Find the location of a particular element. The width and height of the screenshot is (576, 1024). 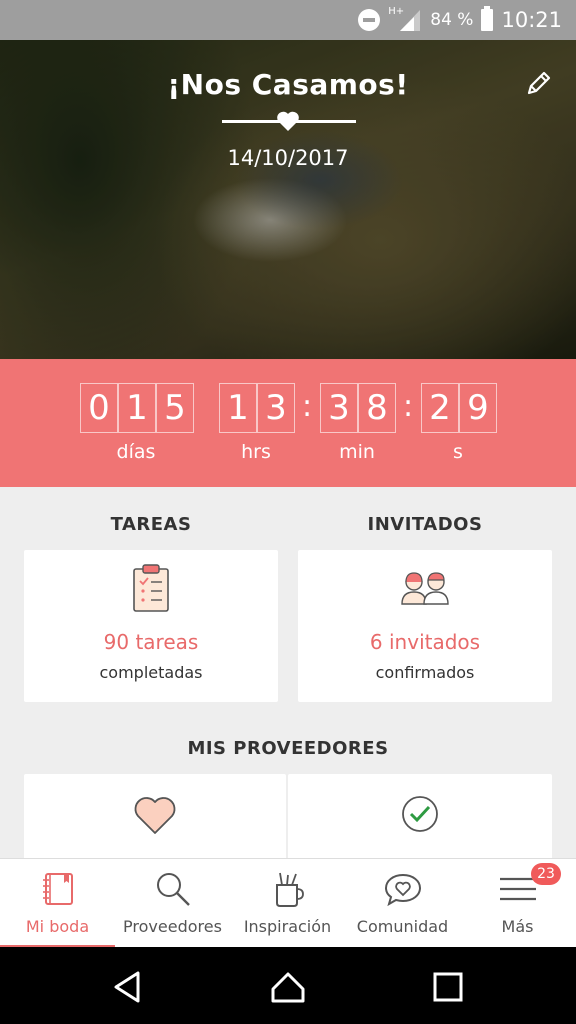

wedding-date: 14/10/2017 is located at coordinates (288, 158).